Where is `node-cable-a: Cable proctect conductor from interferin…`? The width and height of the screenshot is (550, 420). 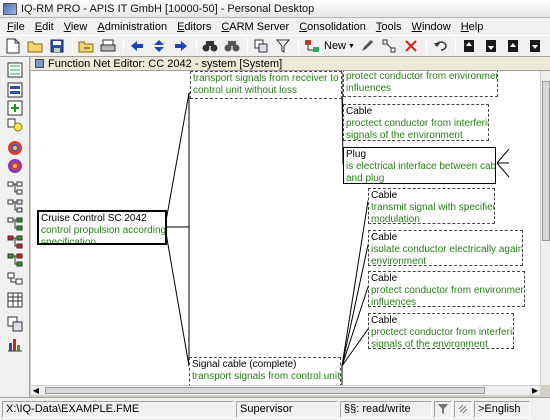
node-cable-a: Cable proctect conductor from interferin… is located at coordinates (416, 122).